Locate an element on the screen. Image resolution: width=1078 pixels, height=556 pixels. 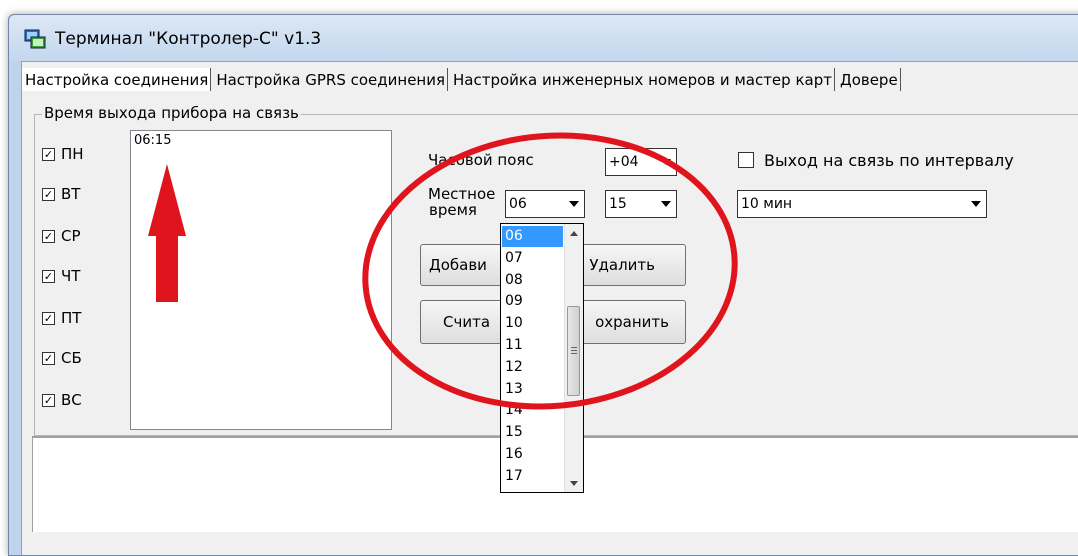
dropdown-option: 13 is located at coordinates (532, 389).